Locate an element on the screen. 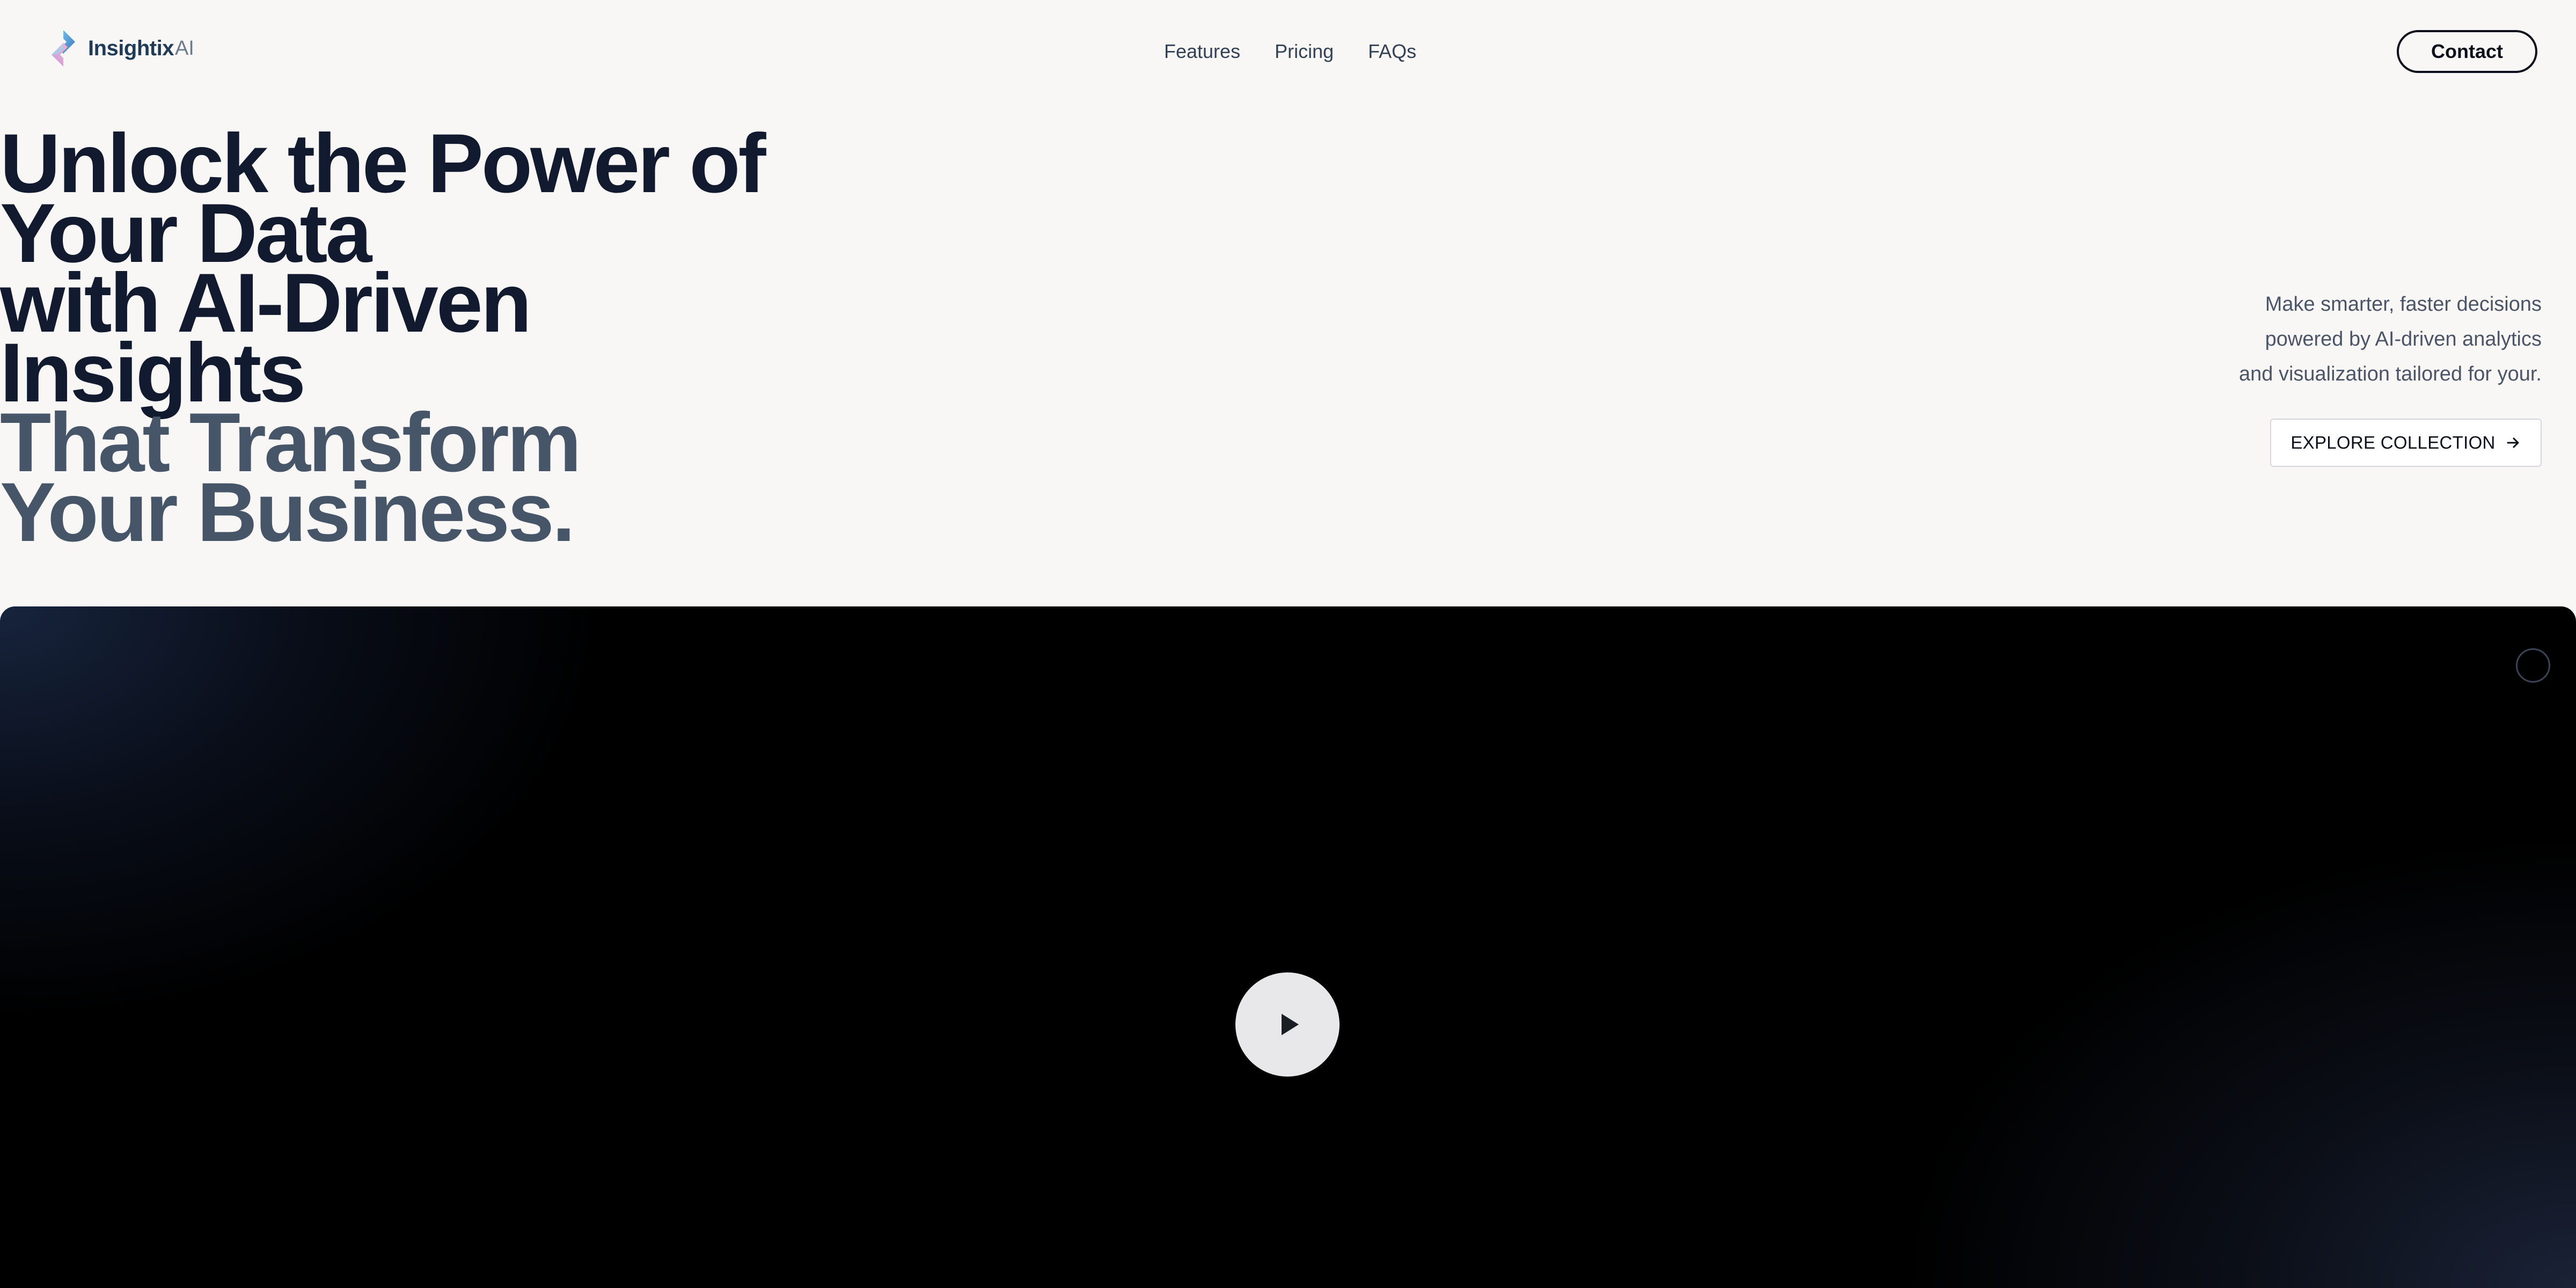 The image size is (2576, 1288). nav-link-features: Features is located at coordinates (1202, 51).